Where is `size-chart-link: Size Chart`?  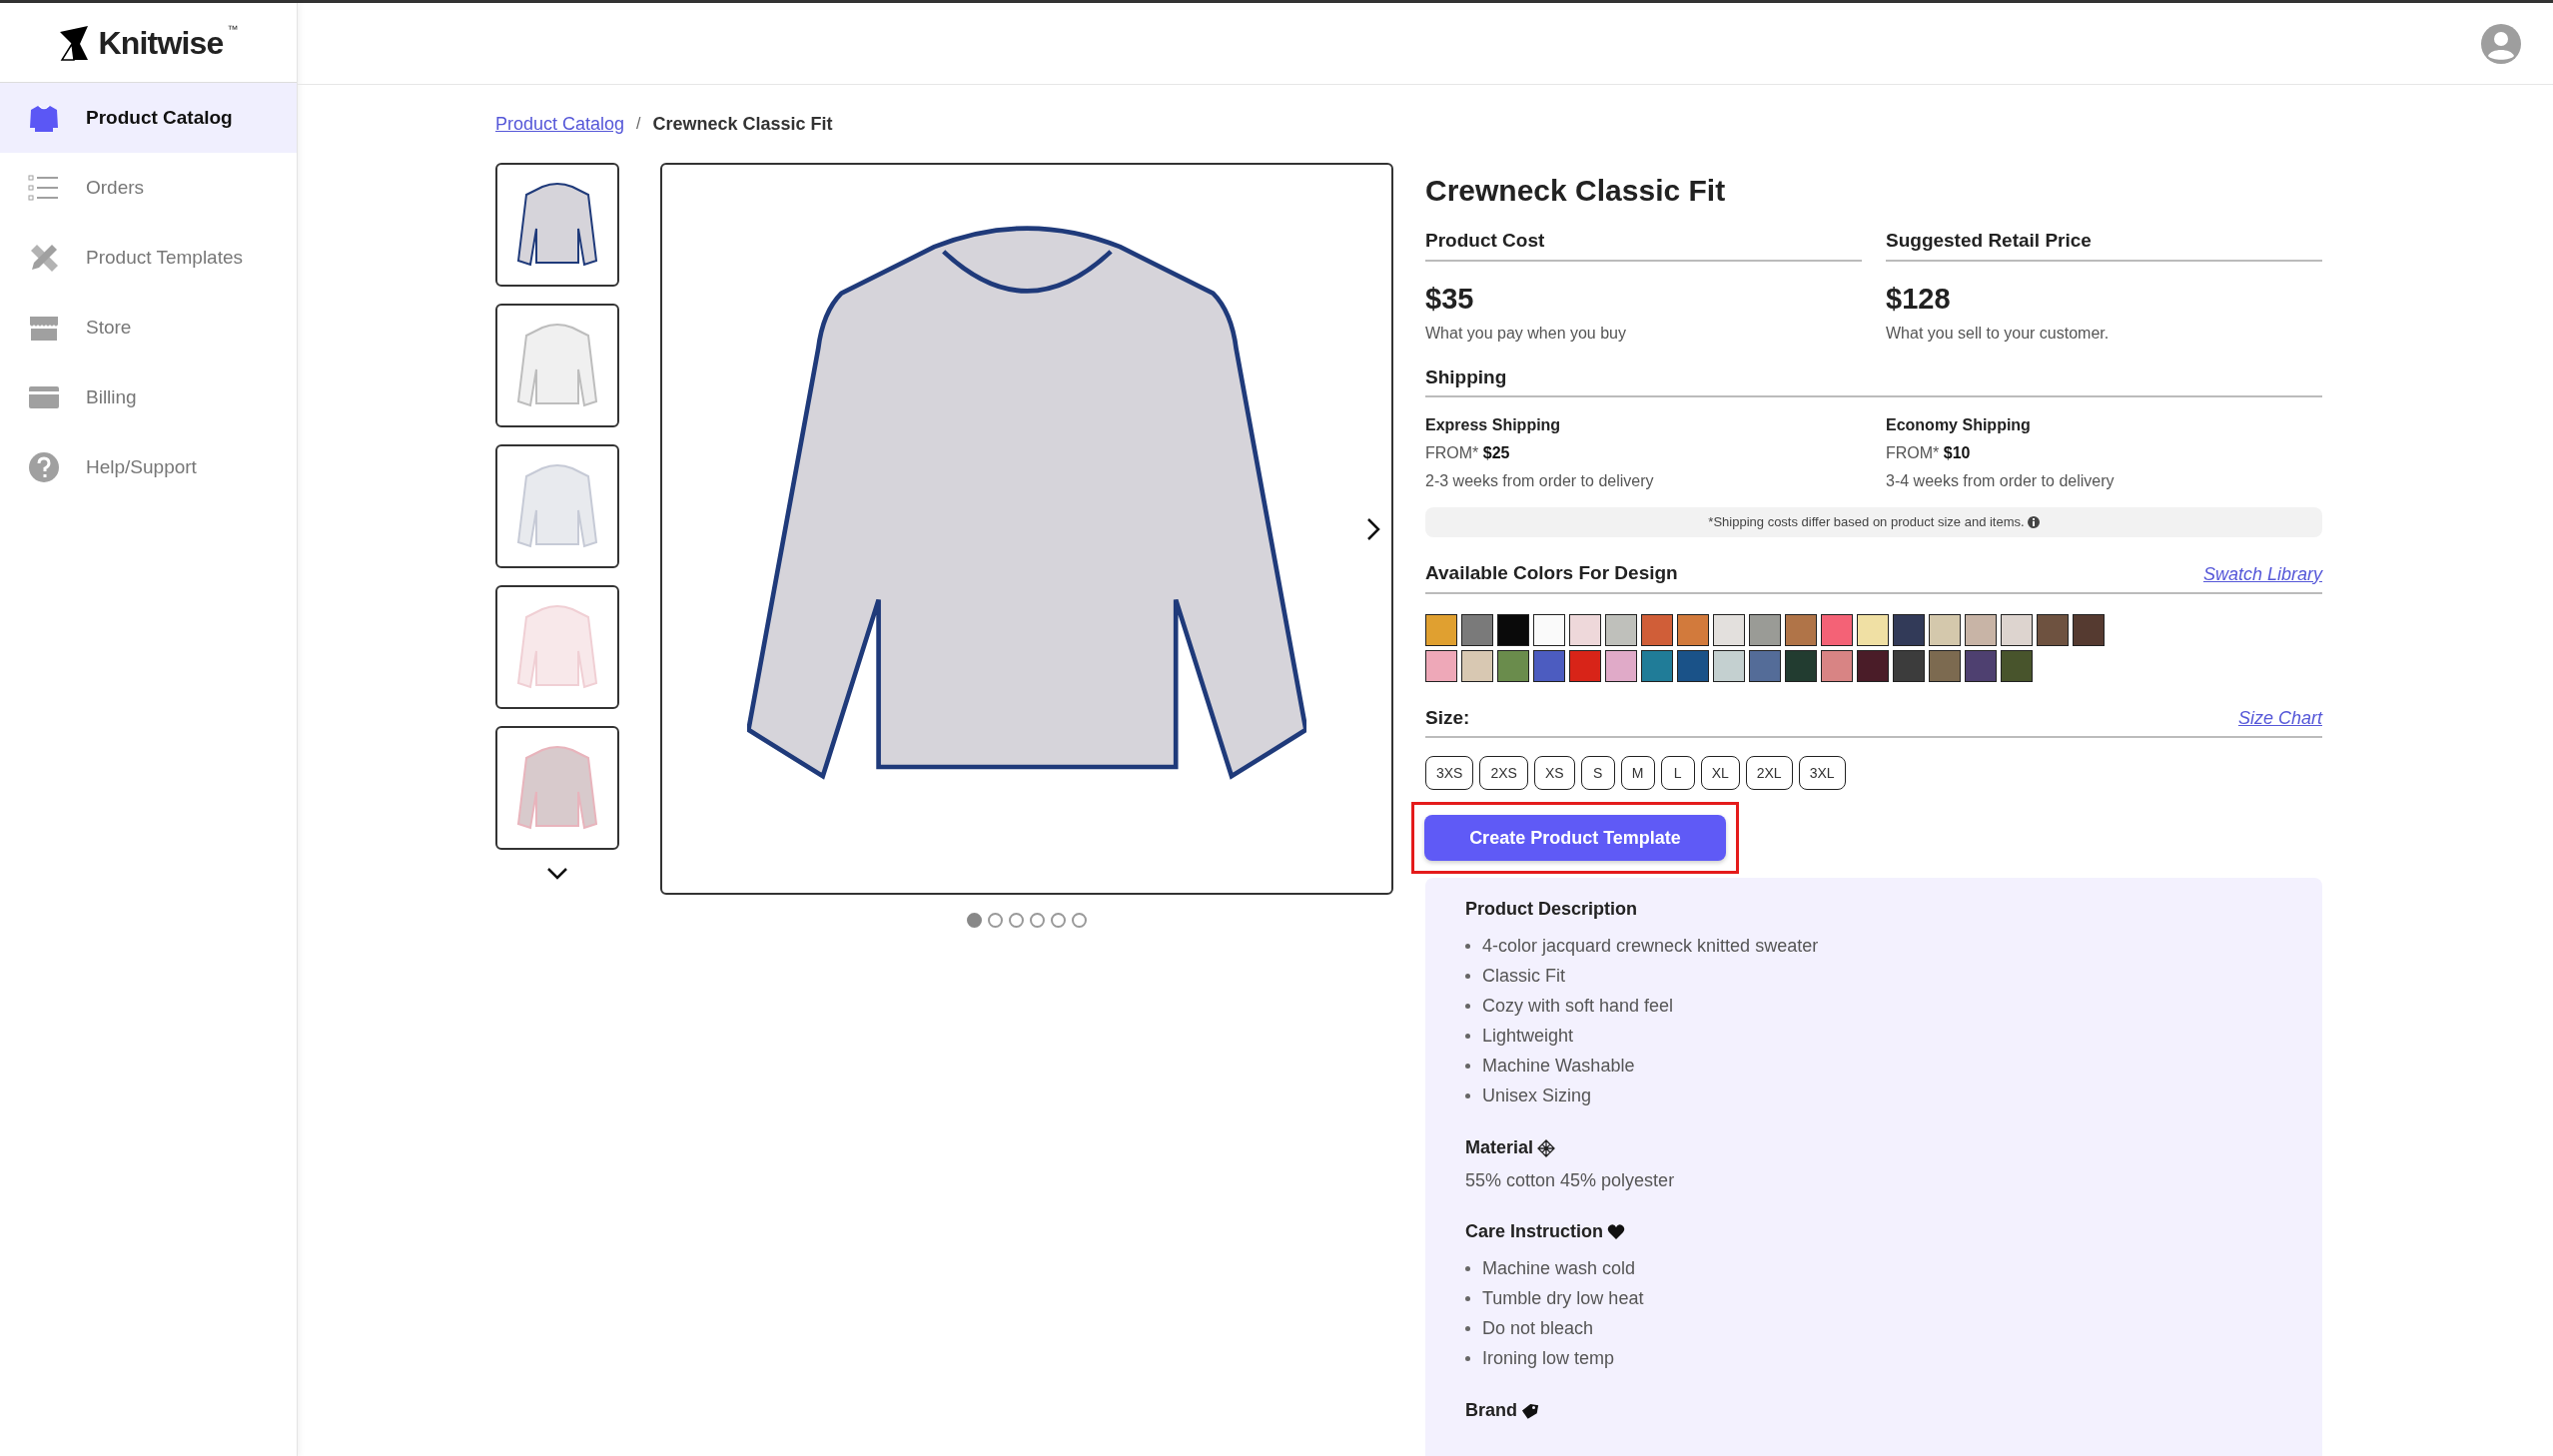 size-chart-link: Size Chart is located at coordinates (2280, 718).